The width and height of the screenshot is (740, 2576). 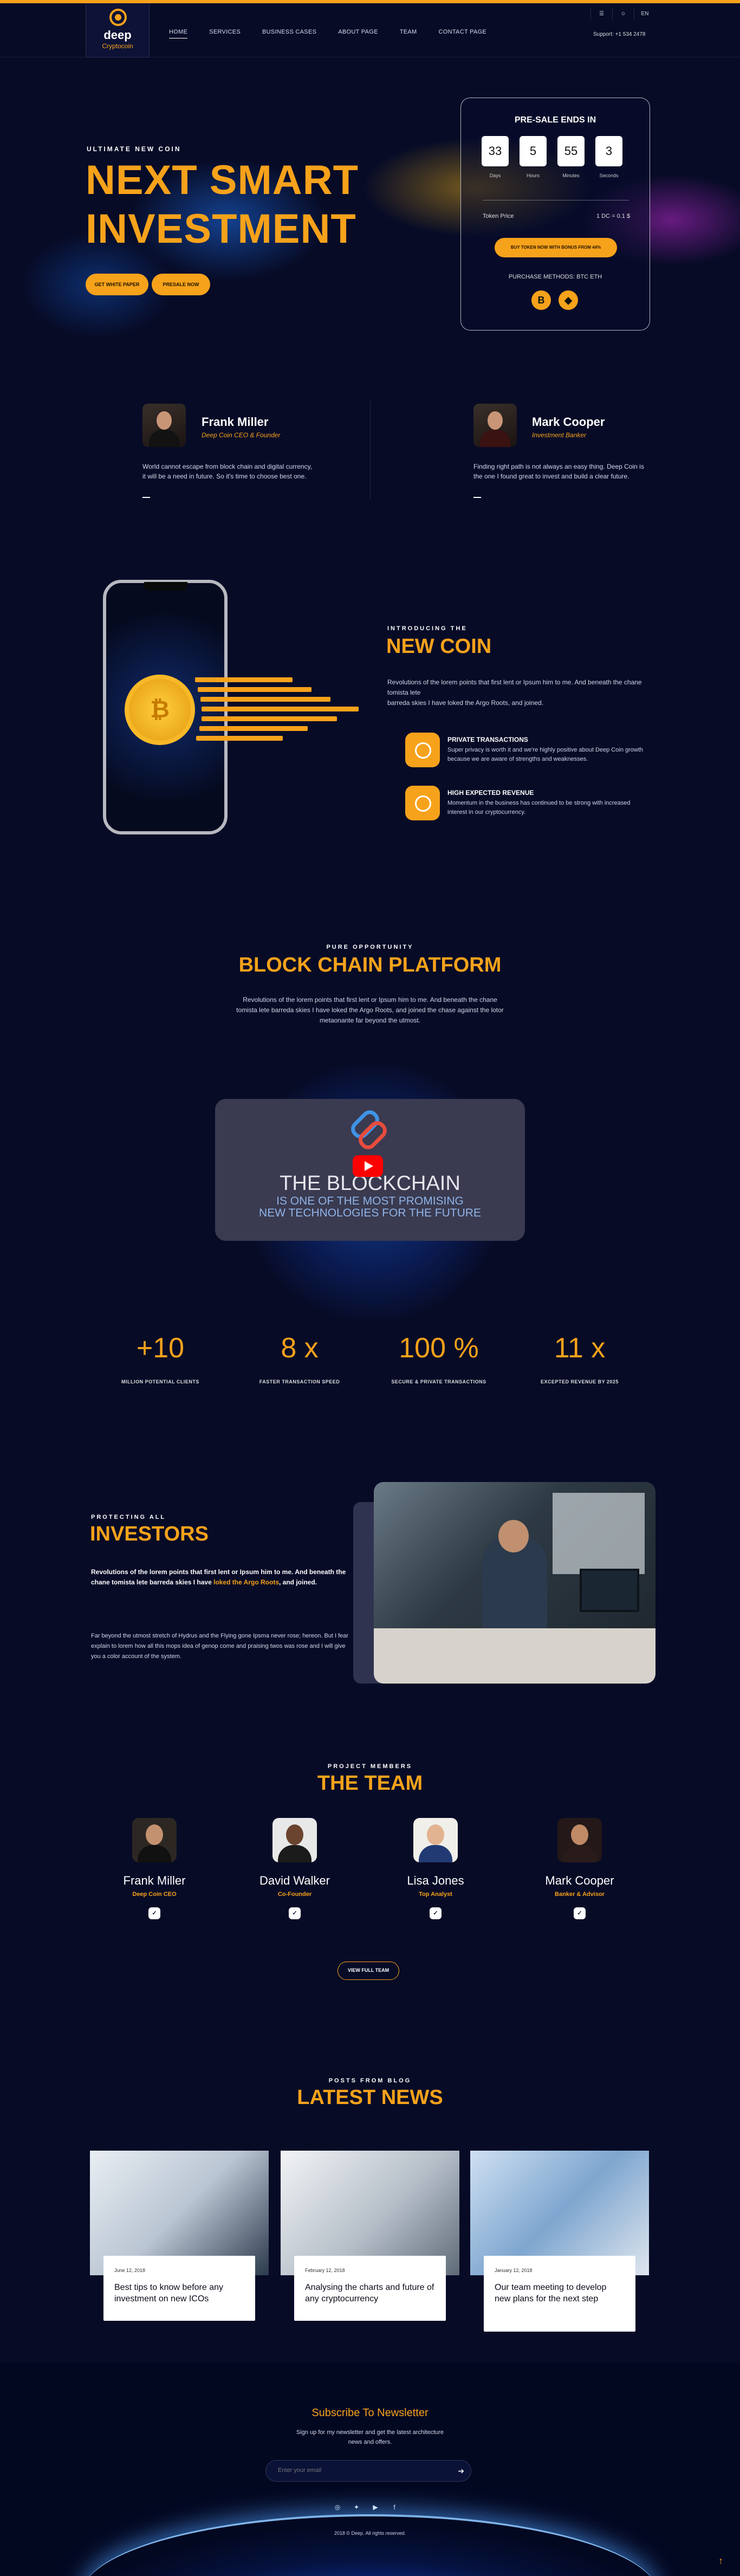 What do you see at coordinates (439, 646) in the screenshot?
I see `section-title: NEW COIN` at bounding box center [439, 646].